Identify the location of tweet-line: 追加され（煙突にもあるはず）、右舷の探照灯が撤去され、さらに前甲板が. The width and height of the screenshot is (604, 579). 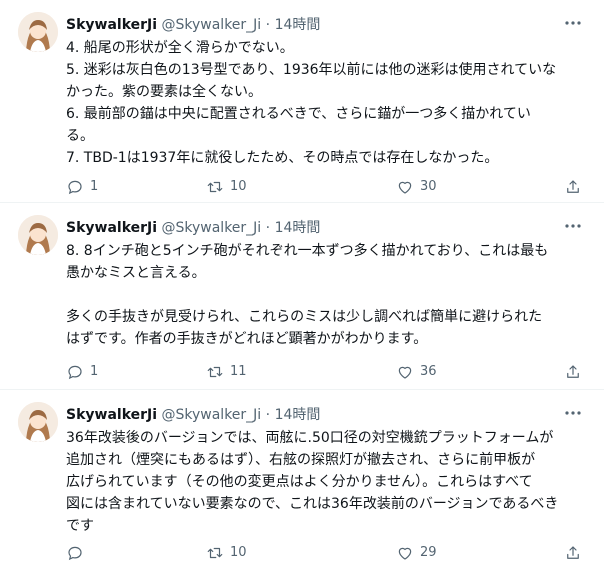
(301, 460).